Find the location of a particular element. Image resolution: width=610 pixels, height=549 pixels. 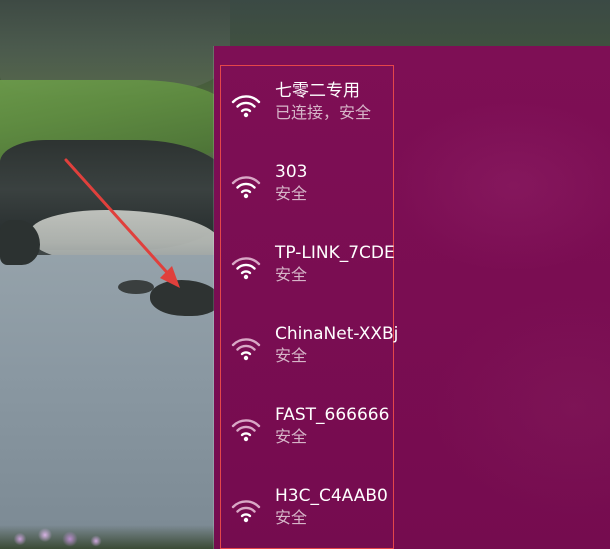

network-name: H3C_C4AAB0 is located at coordinates (331, 496).